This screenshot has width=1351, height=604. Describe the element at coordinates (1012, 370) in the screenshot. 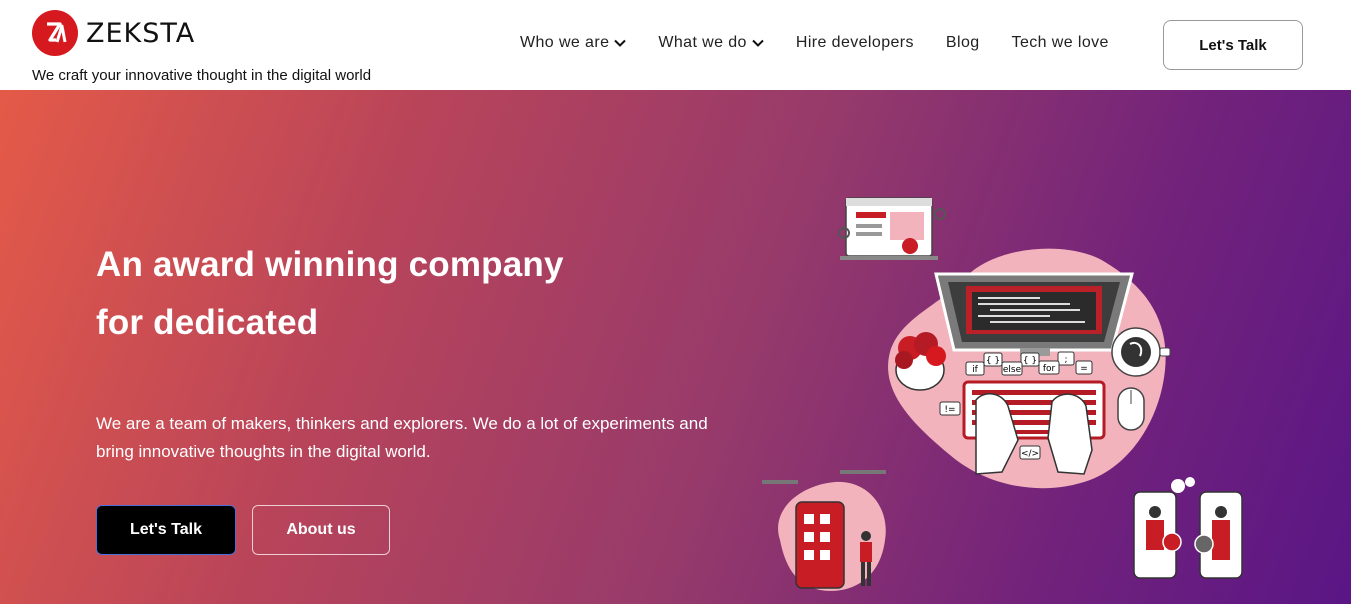

I see `code-tag: else` at that location.